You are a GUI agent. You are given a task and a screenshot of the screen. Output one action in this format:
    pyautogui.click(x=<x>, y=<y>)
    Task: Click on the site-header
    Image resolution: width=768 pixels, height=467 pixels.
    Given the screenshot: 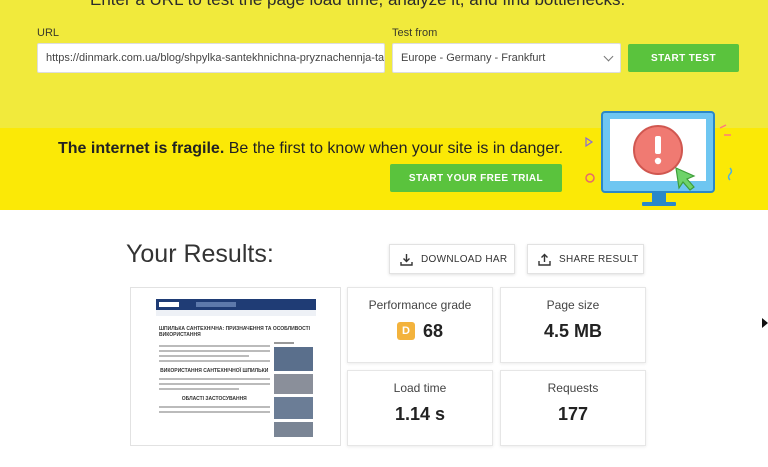 What is the action you would take?
    pyautogui.click(x=236, y=304)
    